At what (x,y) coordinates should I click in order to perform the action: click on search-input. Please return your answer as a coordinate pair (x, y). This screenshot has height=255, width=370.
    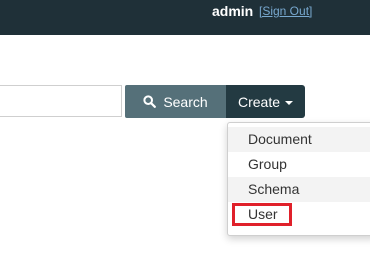
    Looking at the image, I should click on (61, 101).